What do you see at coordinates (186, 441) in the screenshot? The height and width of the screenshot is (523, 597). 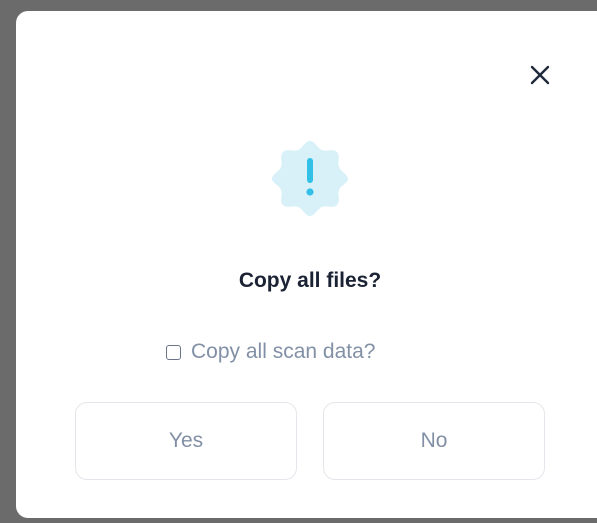 I see `yes-button: Yes` at bounding box center [186, 441].